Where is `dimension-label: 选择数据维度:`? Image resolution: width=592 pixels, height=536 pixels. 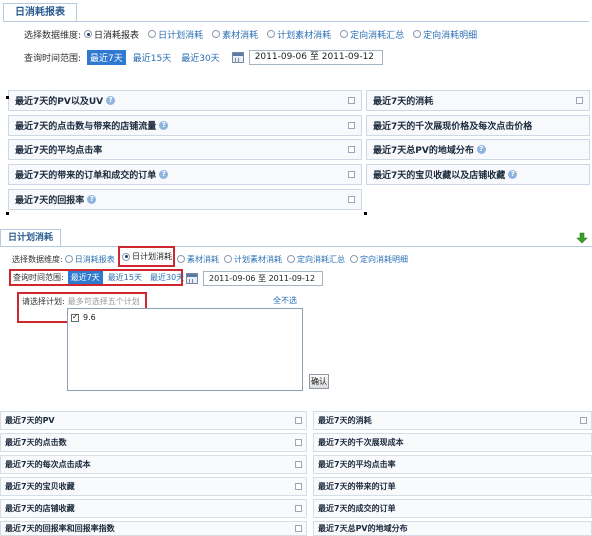
dimension-label: 选择数据维度: is located at coordinates (53, 35).